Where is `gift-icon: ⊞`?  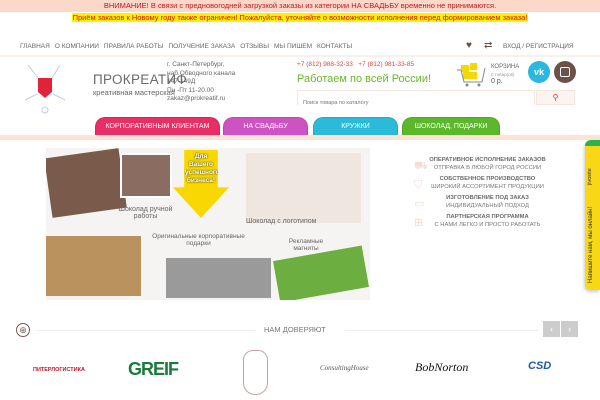 gift-icon: ⊞ is located at coordinates (419, 223).